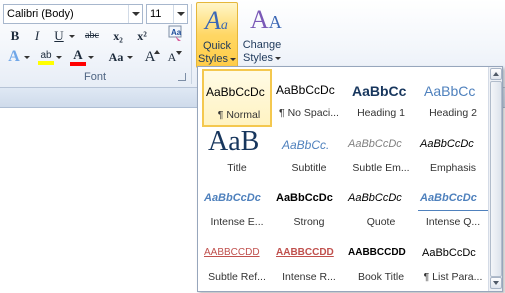 This screenshot has height=293, width=505. Describe the element at coordinates (217, 46) in the screenshot. I see `quick-styles-label-1: Quick` at that location.